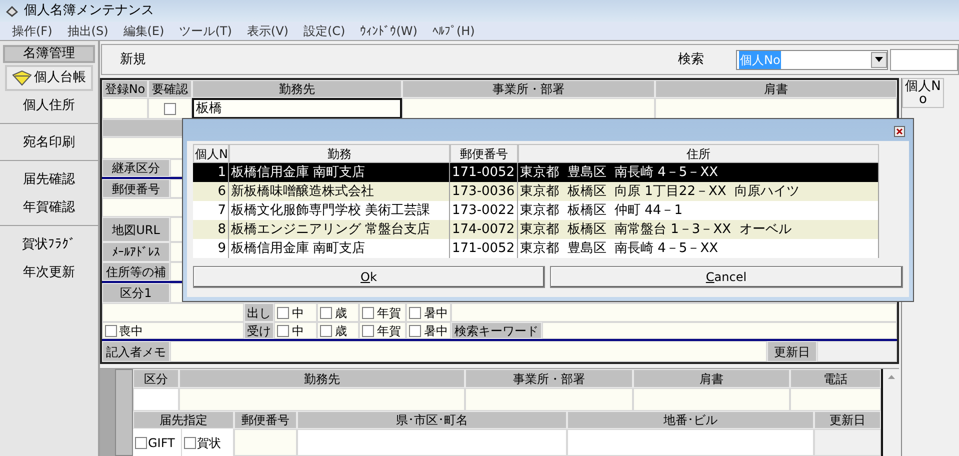 This screenshot has width=959, height=456. What do you see at coordinates (259, 330) in the screenshot?
I see `row-label: 受け` at bounding box center [259, 330].